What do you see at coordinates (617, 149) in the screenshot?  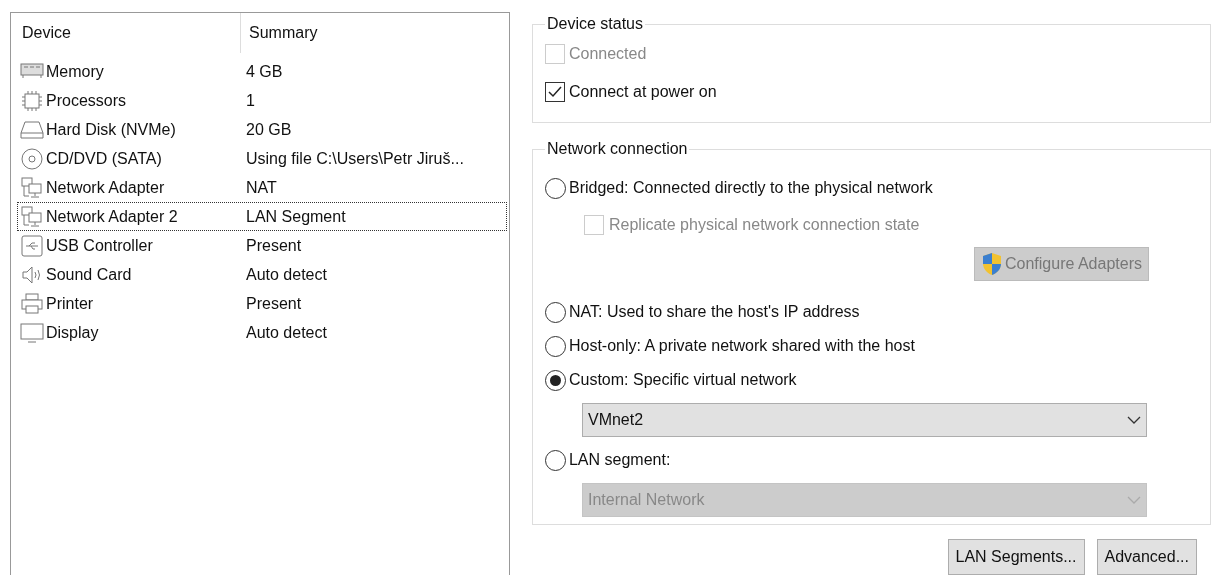 I see `group-title: Network connection` at bounding box center [617, 149].